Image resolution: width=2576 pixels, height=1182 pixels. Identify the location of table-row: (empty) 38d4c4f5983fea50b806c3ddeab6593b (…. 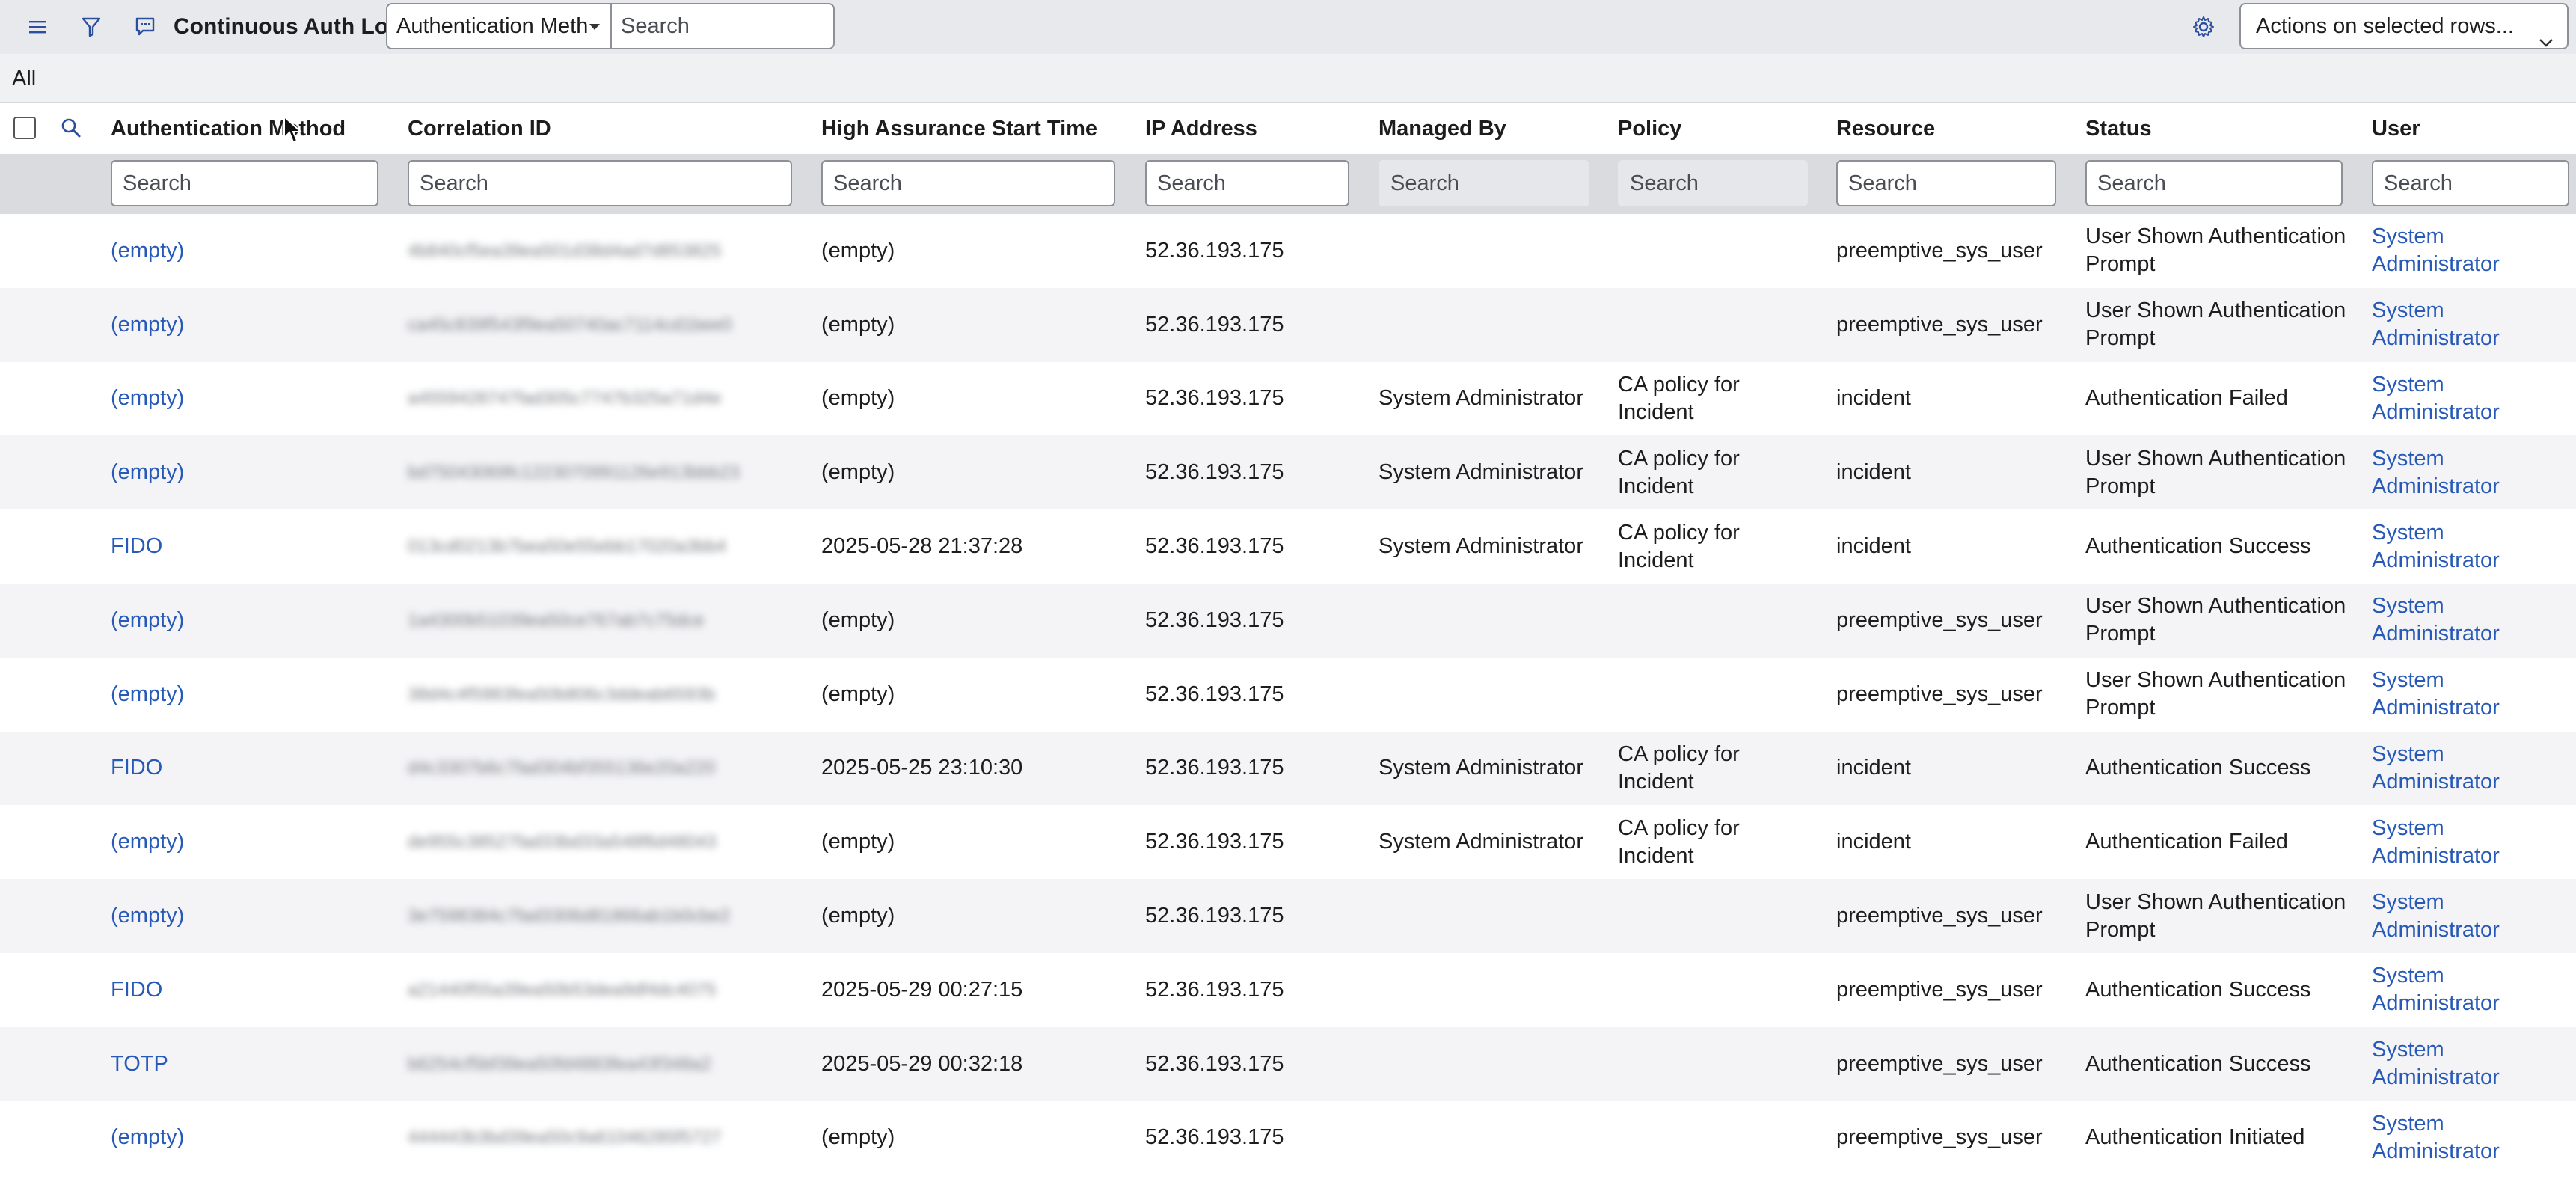
(1288, 695).